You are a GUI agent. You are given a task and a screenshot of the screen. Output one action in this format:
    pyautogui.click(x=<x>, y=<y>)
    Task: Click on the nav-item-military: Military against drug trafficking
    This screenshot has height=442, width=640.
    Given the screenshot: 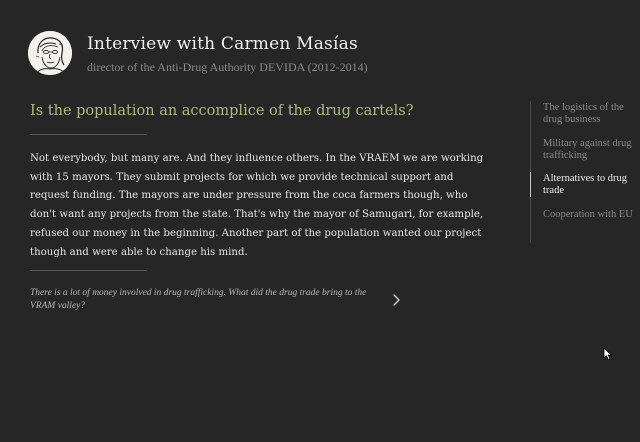 What is the action you would take?
    pyautogui.click(x=591, y=149)
    